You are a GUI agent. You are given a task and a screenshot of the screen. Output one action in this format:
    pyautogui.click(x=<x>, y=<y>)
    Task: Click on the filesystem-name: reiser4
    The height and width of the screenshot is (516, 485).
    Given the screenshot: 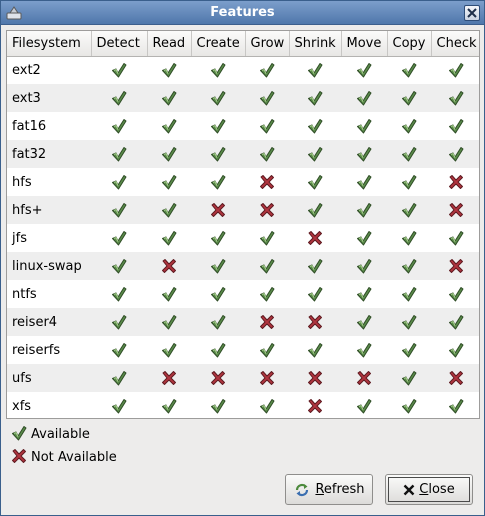 What is the action you would take?
    pyautogui.click(x=49, y=322)
    